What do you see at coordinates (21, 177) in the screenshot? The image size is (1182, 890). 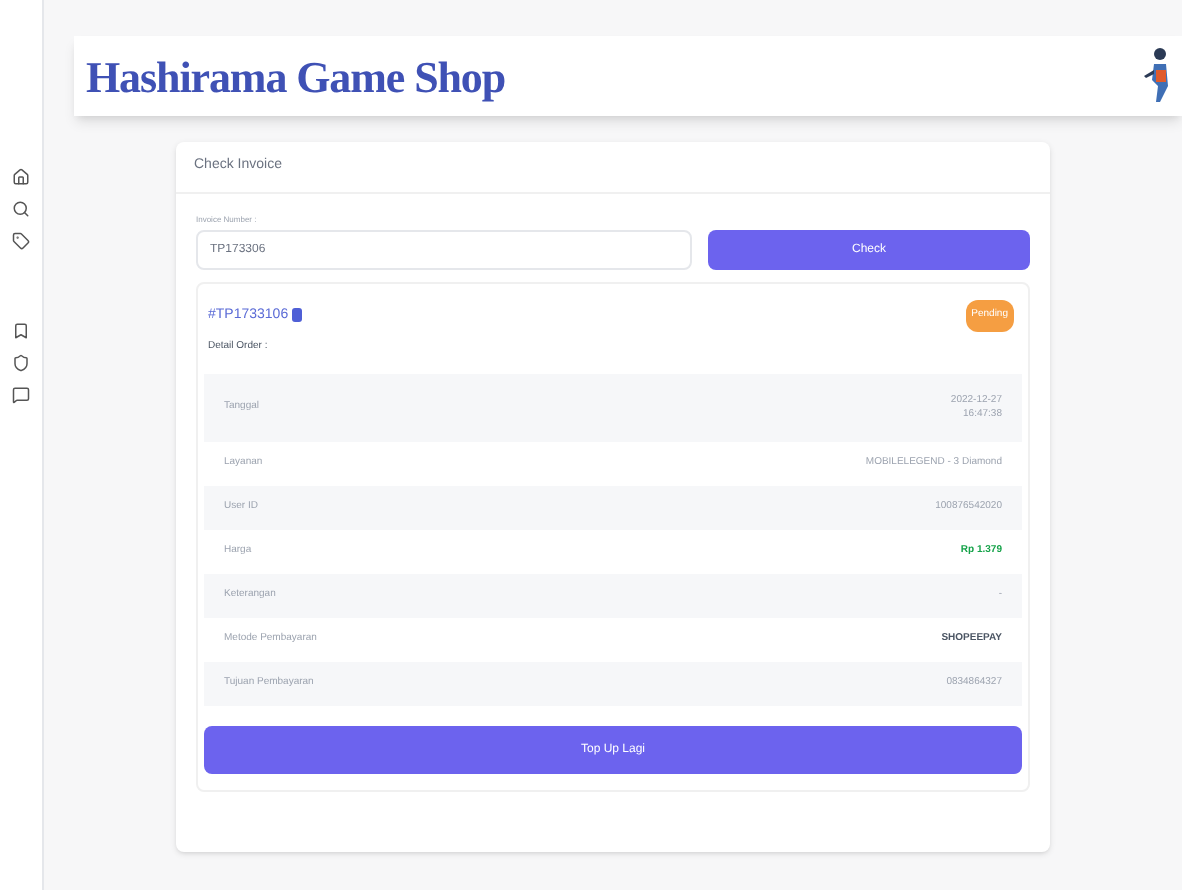 I see `home-icon` at bounding box center [21, 177].